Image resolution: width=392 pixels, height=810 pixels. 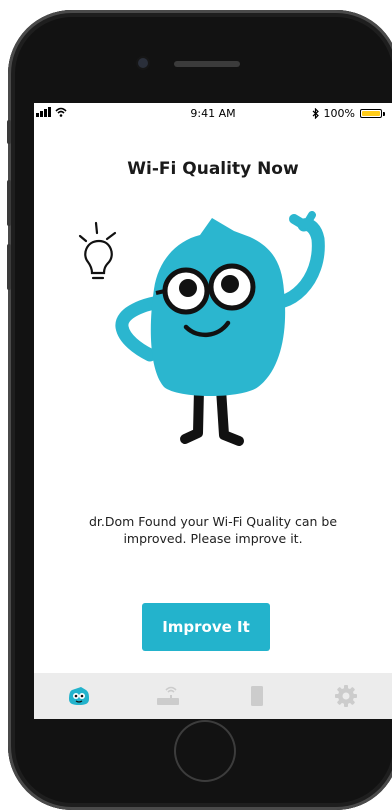 I want to click on improve-it-button: Improve It, so click(x=206, y=627).